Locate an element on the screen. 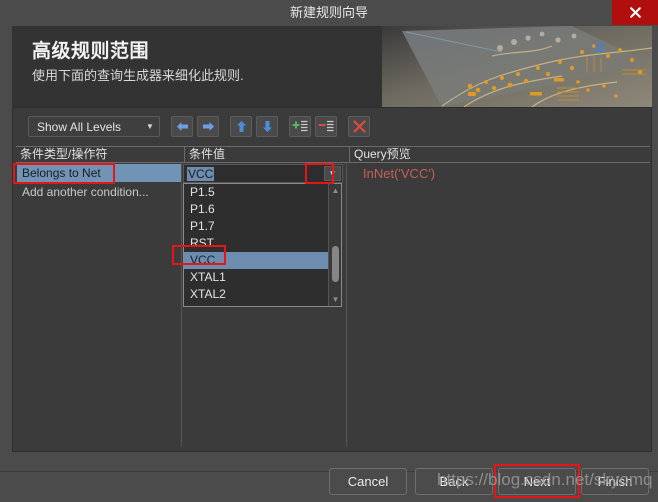  page-subtitle: 使用下面的查询生成器来细化此规则. is located at coordinates (138, 75).